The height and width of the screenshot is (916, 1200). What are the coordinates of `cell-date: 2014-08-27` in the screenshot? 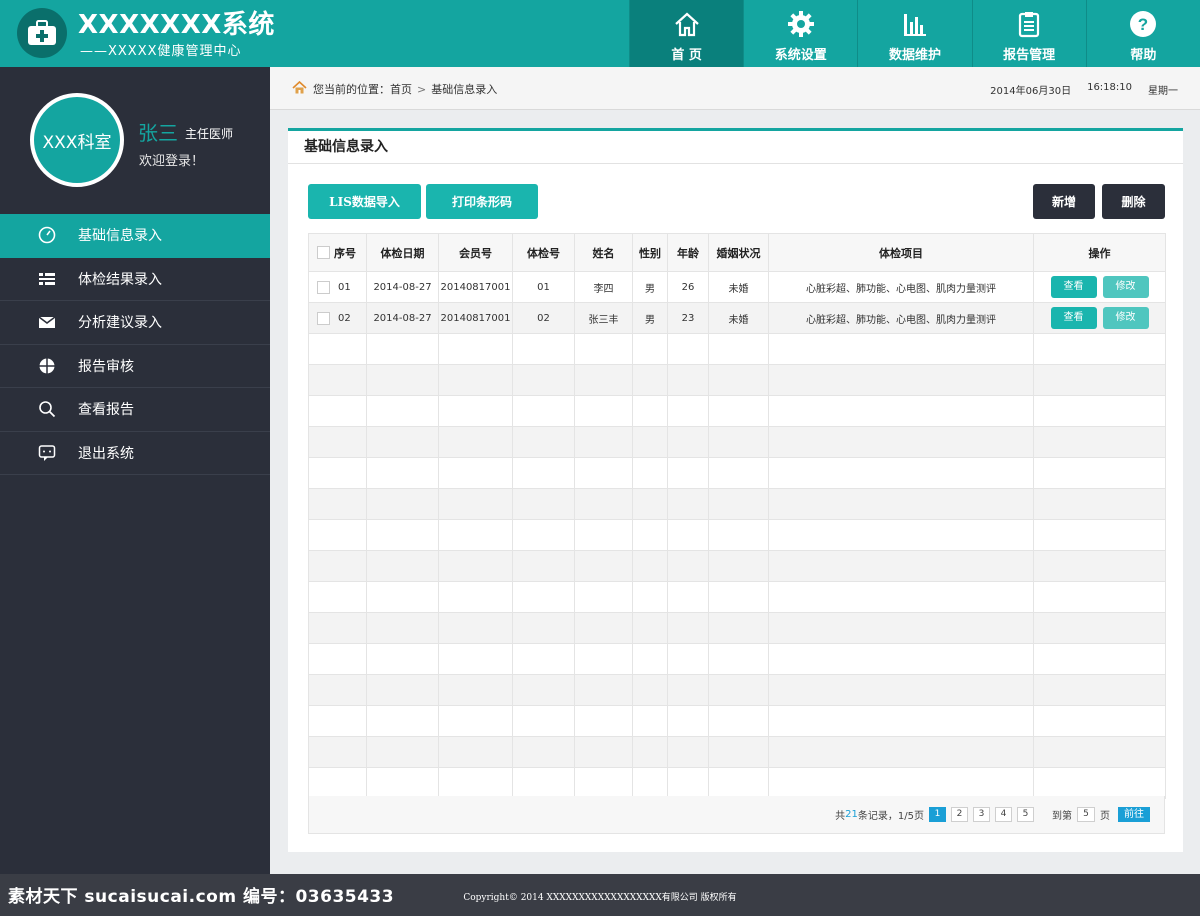 It's located at (402, 318).